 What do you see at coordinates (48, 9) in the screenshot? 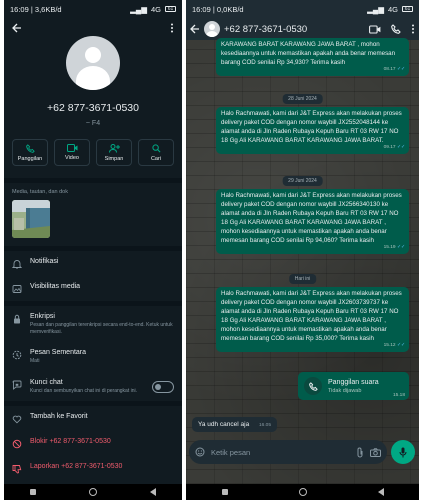
I see `status-speed: 3,6KB/d` at bounding box center [48, 9].